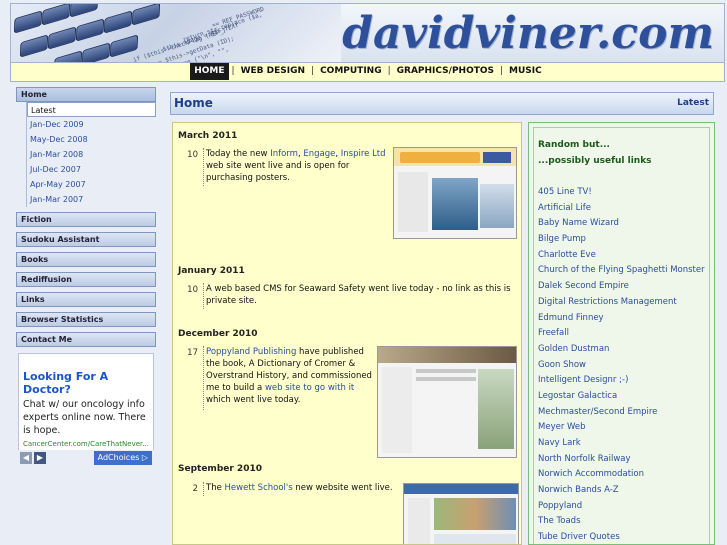  Describe the element at coordinates (91, 109) in the screenshot. I see `sidebar-item-latest: Latest` at that location.